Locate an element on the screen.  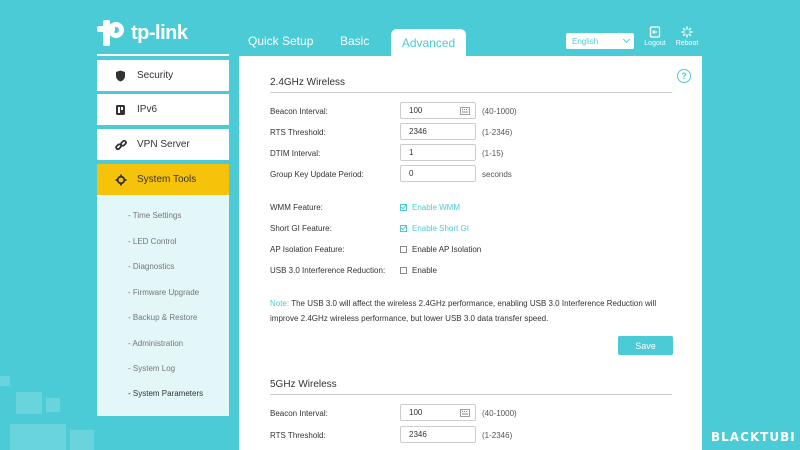
beacon-interval-hint: (40-1000) is located at coordinates (499, 111).